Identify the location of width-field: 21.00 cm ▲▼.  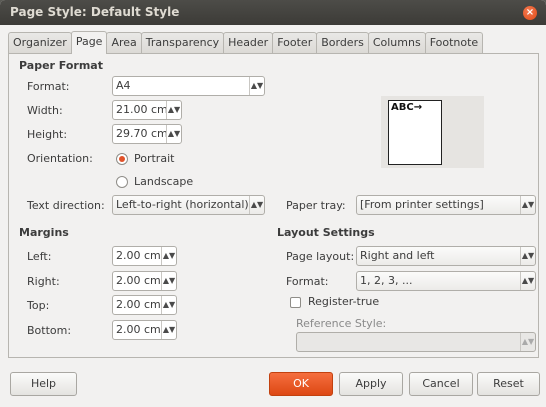
(147, 110).